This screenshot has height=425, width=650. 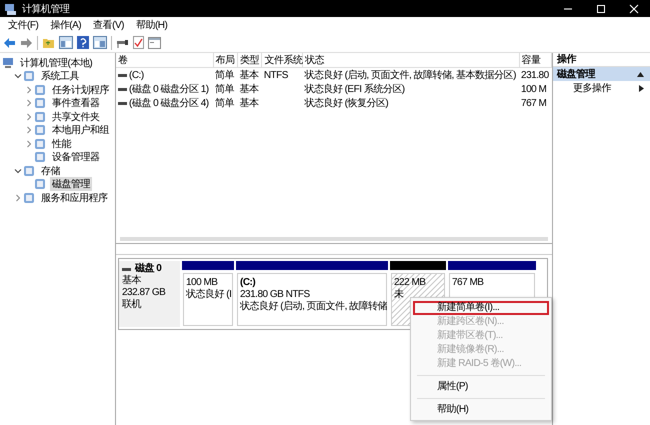 I want to click on table-cell: 767 M, so click(x=533, y=103).